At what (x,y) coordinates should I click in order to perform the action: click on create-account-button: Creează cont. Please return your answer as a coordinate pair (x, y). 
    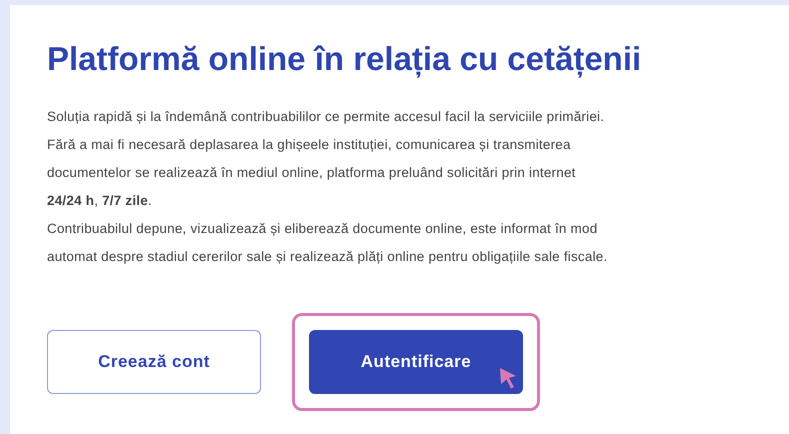
    Looking at the image, I should click on (154, 362).